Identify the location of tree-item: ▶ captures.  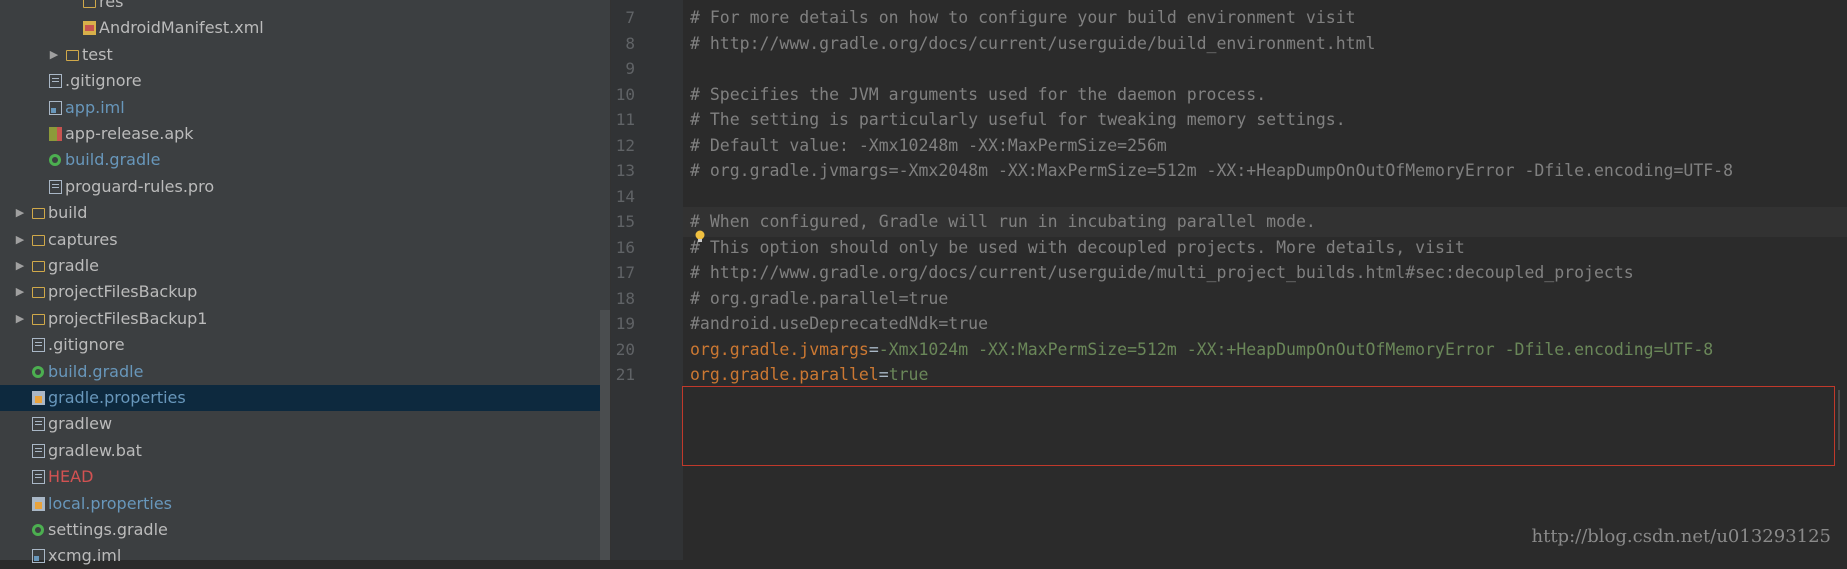
(300, 240).